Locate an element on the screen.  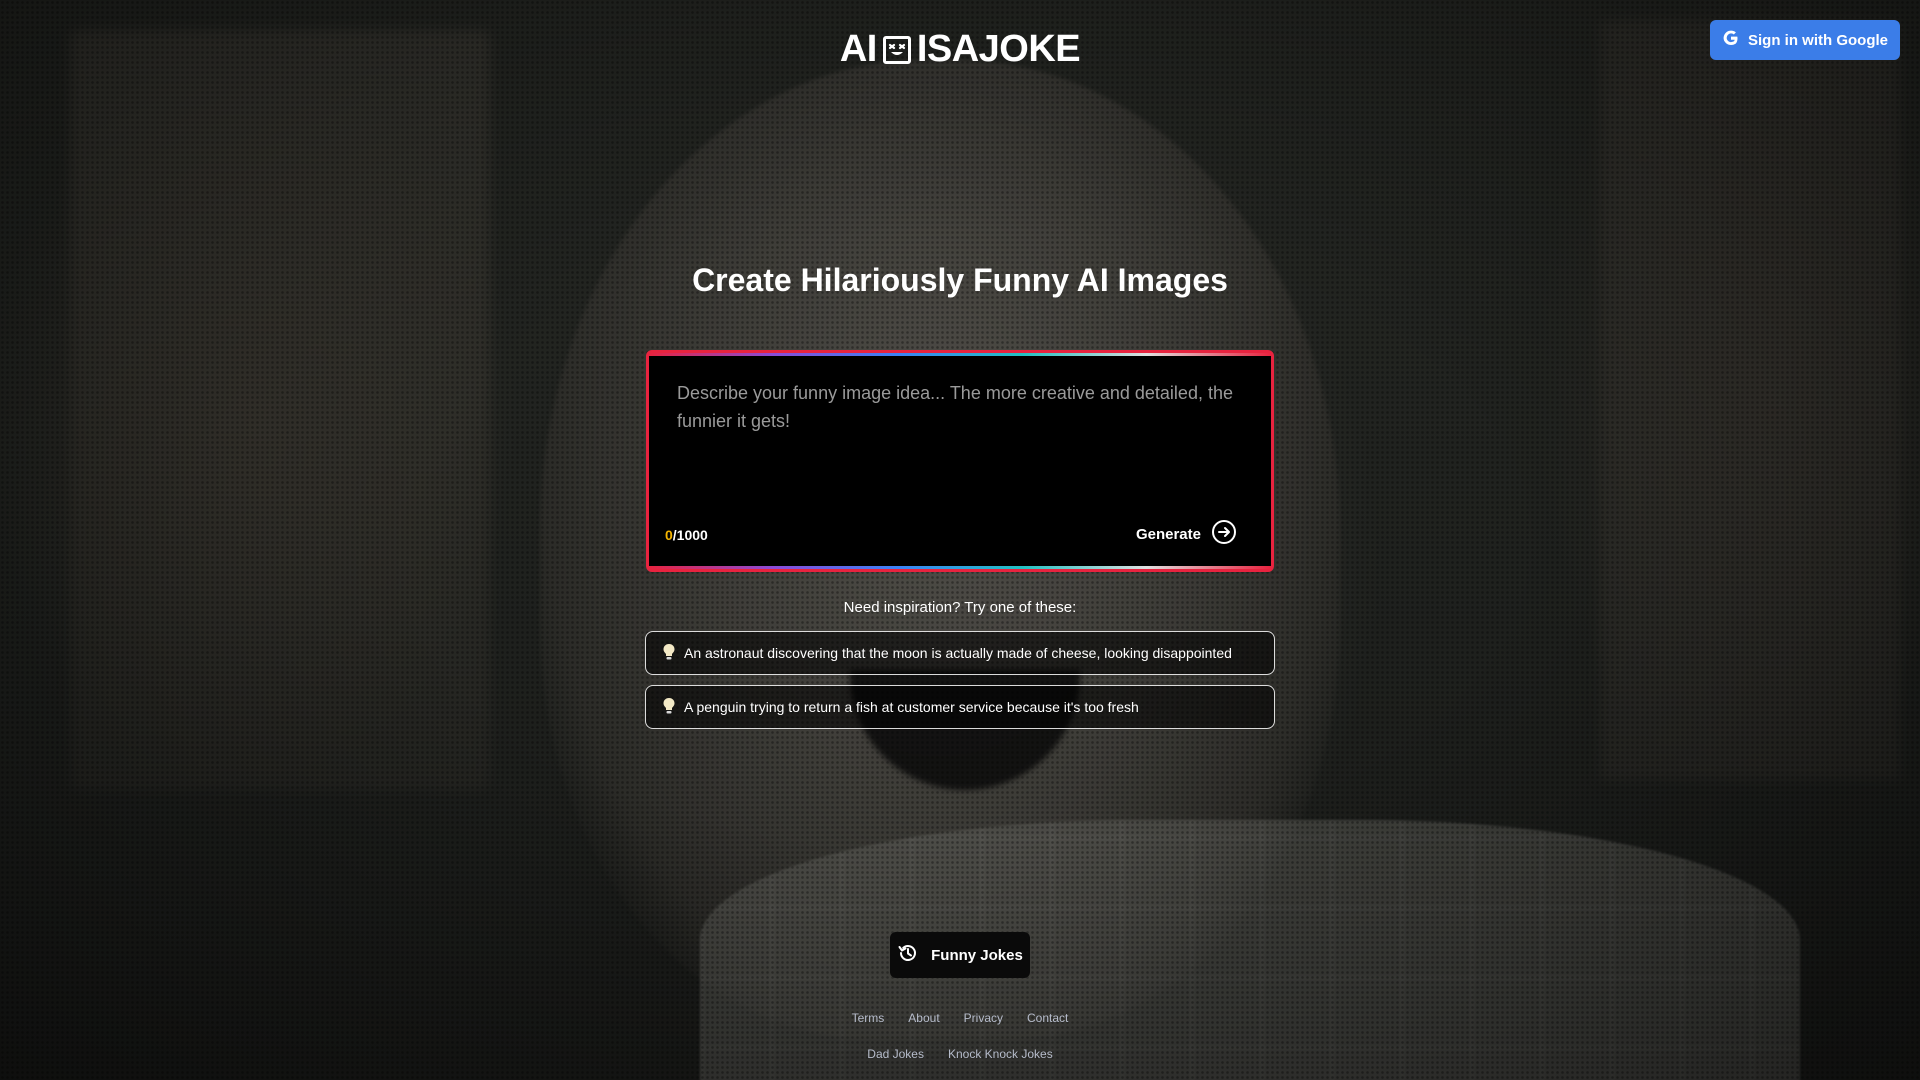
footer-link-privacy: Privacy is located at coordinates (983, 1018).